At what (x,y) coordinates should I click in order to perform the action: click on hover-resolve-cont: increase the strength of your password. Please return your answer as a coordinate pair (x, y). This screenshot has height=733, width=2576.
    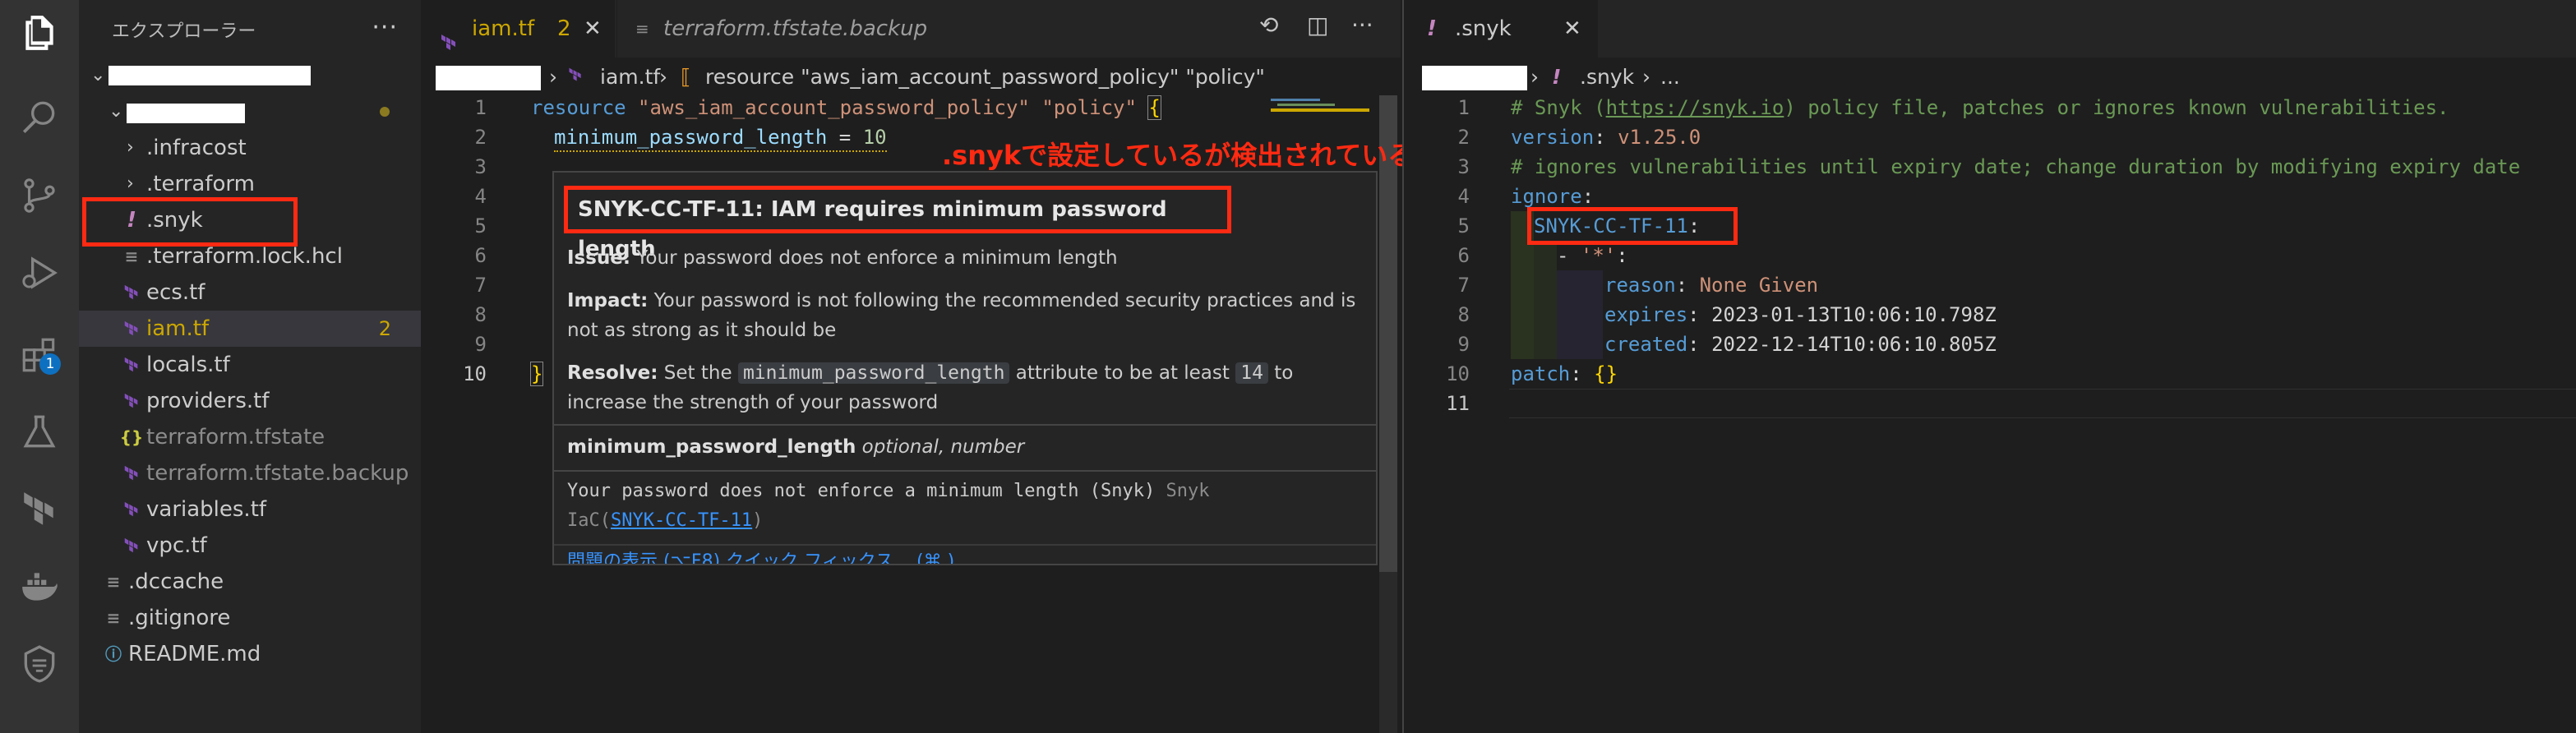
    Looking at the image, I should click on (753, 402).